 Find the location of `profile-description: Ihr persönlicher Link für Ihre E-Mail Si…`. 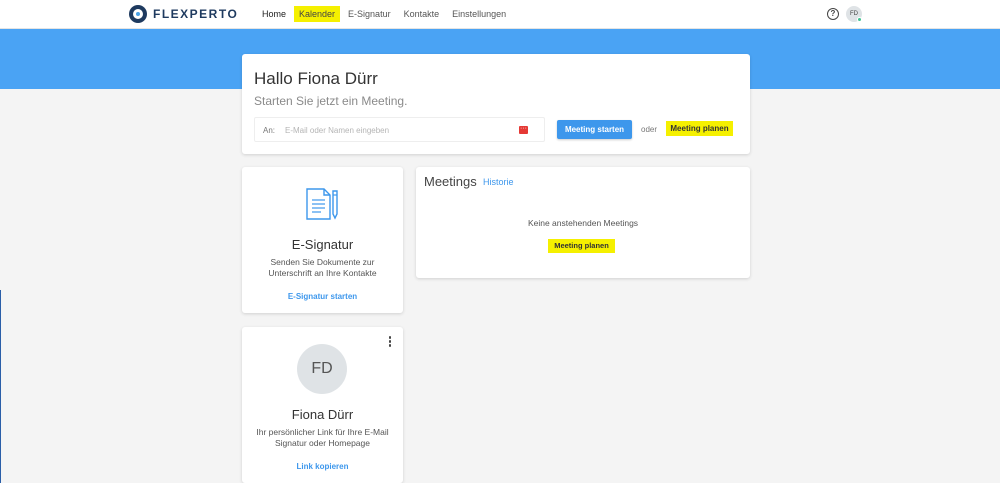

profile-description: Ihr persönlicher Link für Ihre E-Mail Si… is located at coordinates (322, 437).